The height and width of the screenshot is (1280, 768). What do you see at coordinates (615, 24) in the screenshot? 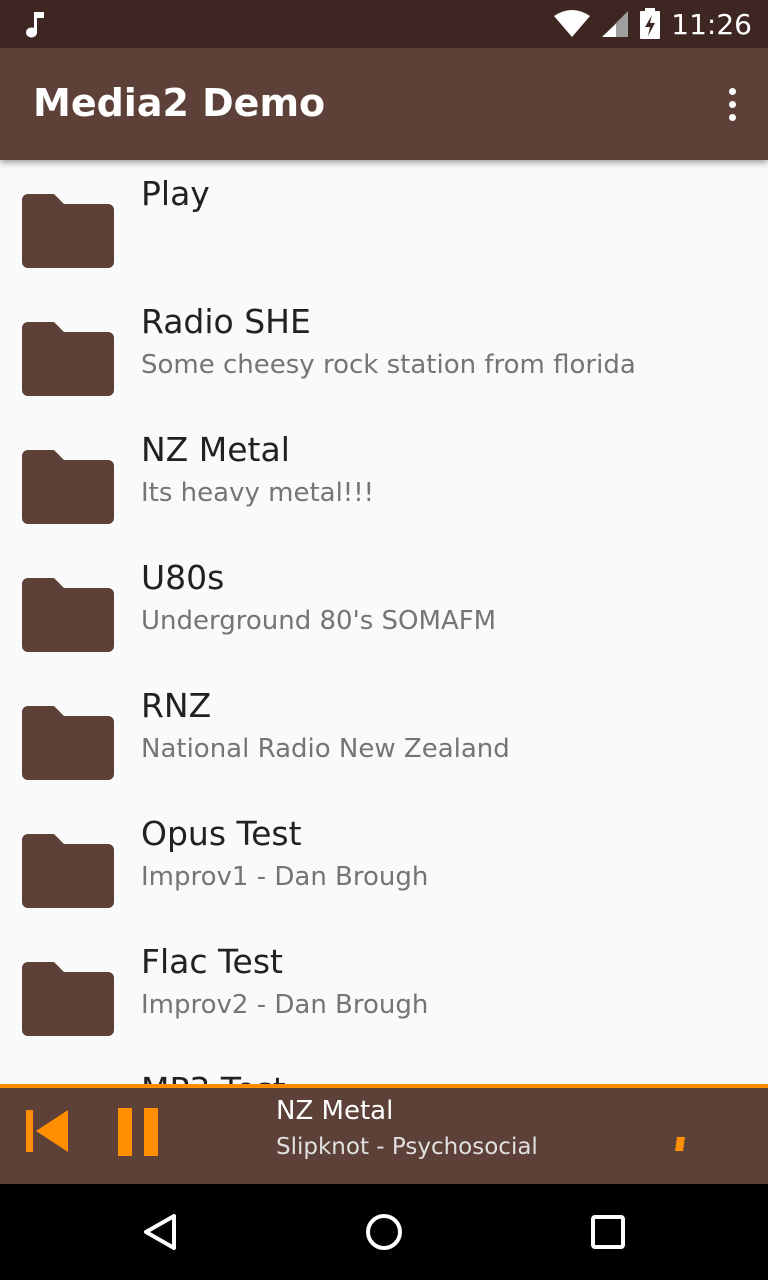
I see `signal-icon` at bounding box center [615, 24].